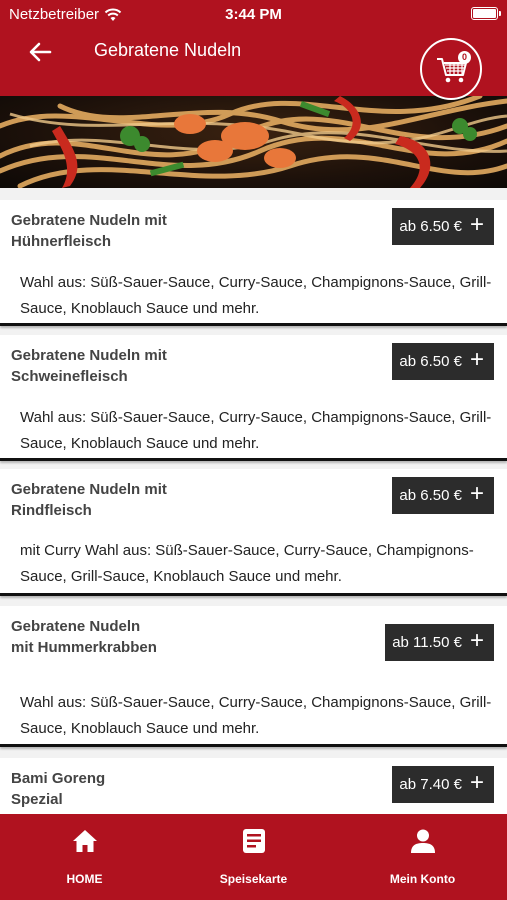  Describe the element at coordinates (58, 789) in the screenshot. I see `menu-item-name: Bami Goreng Spezial` at that location.